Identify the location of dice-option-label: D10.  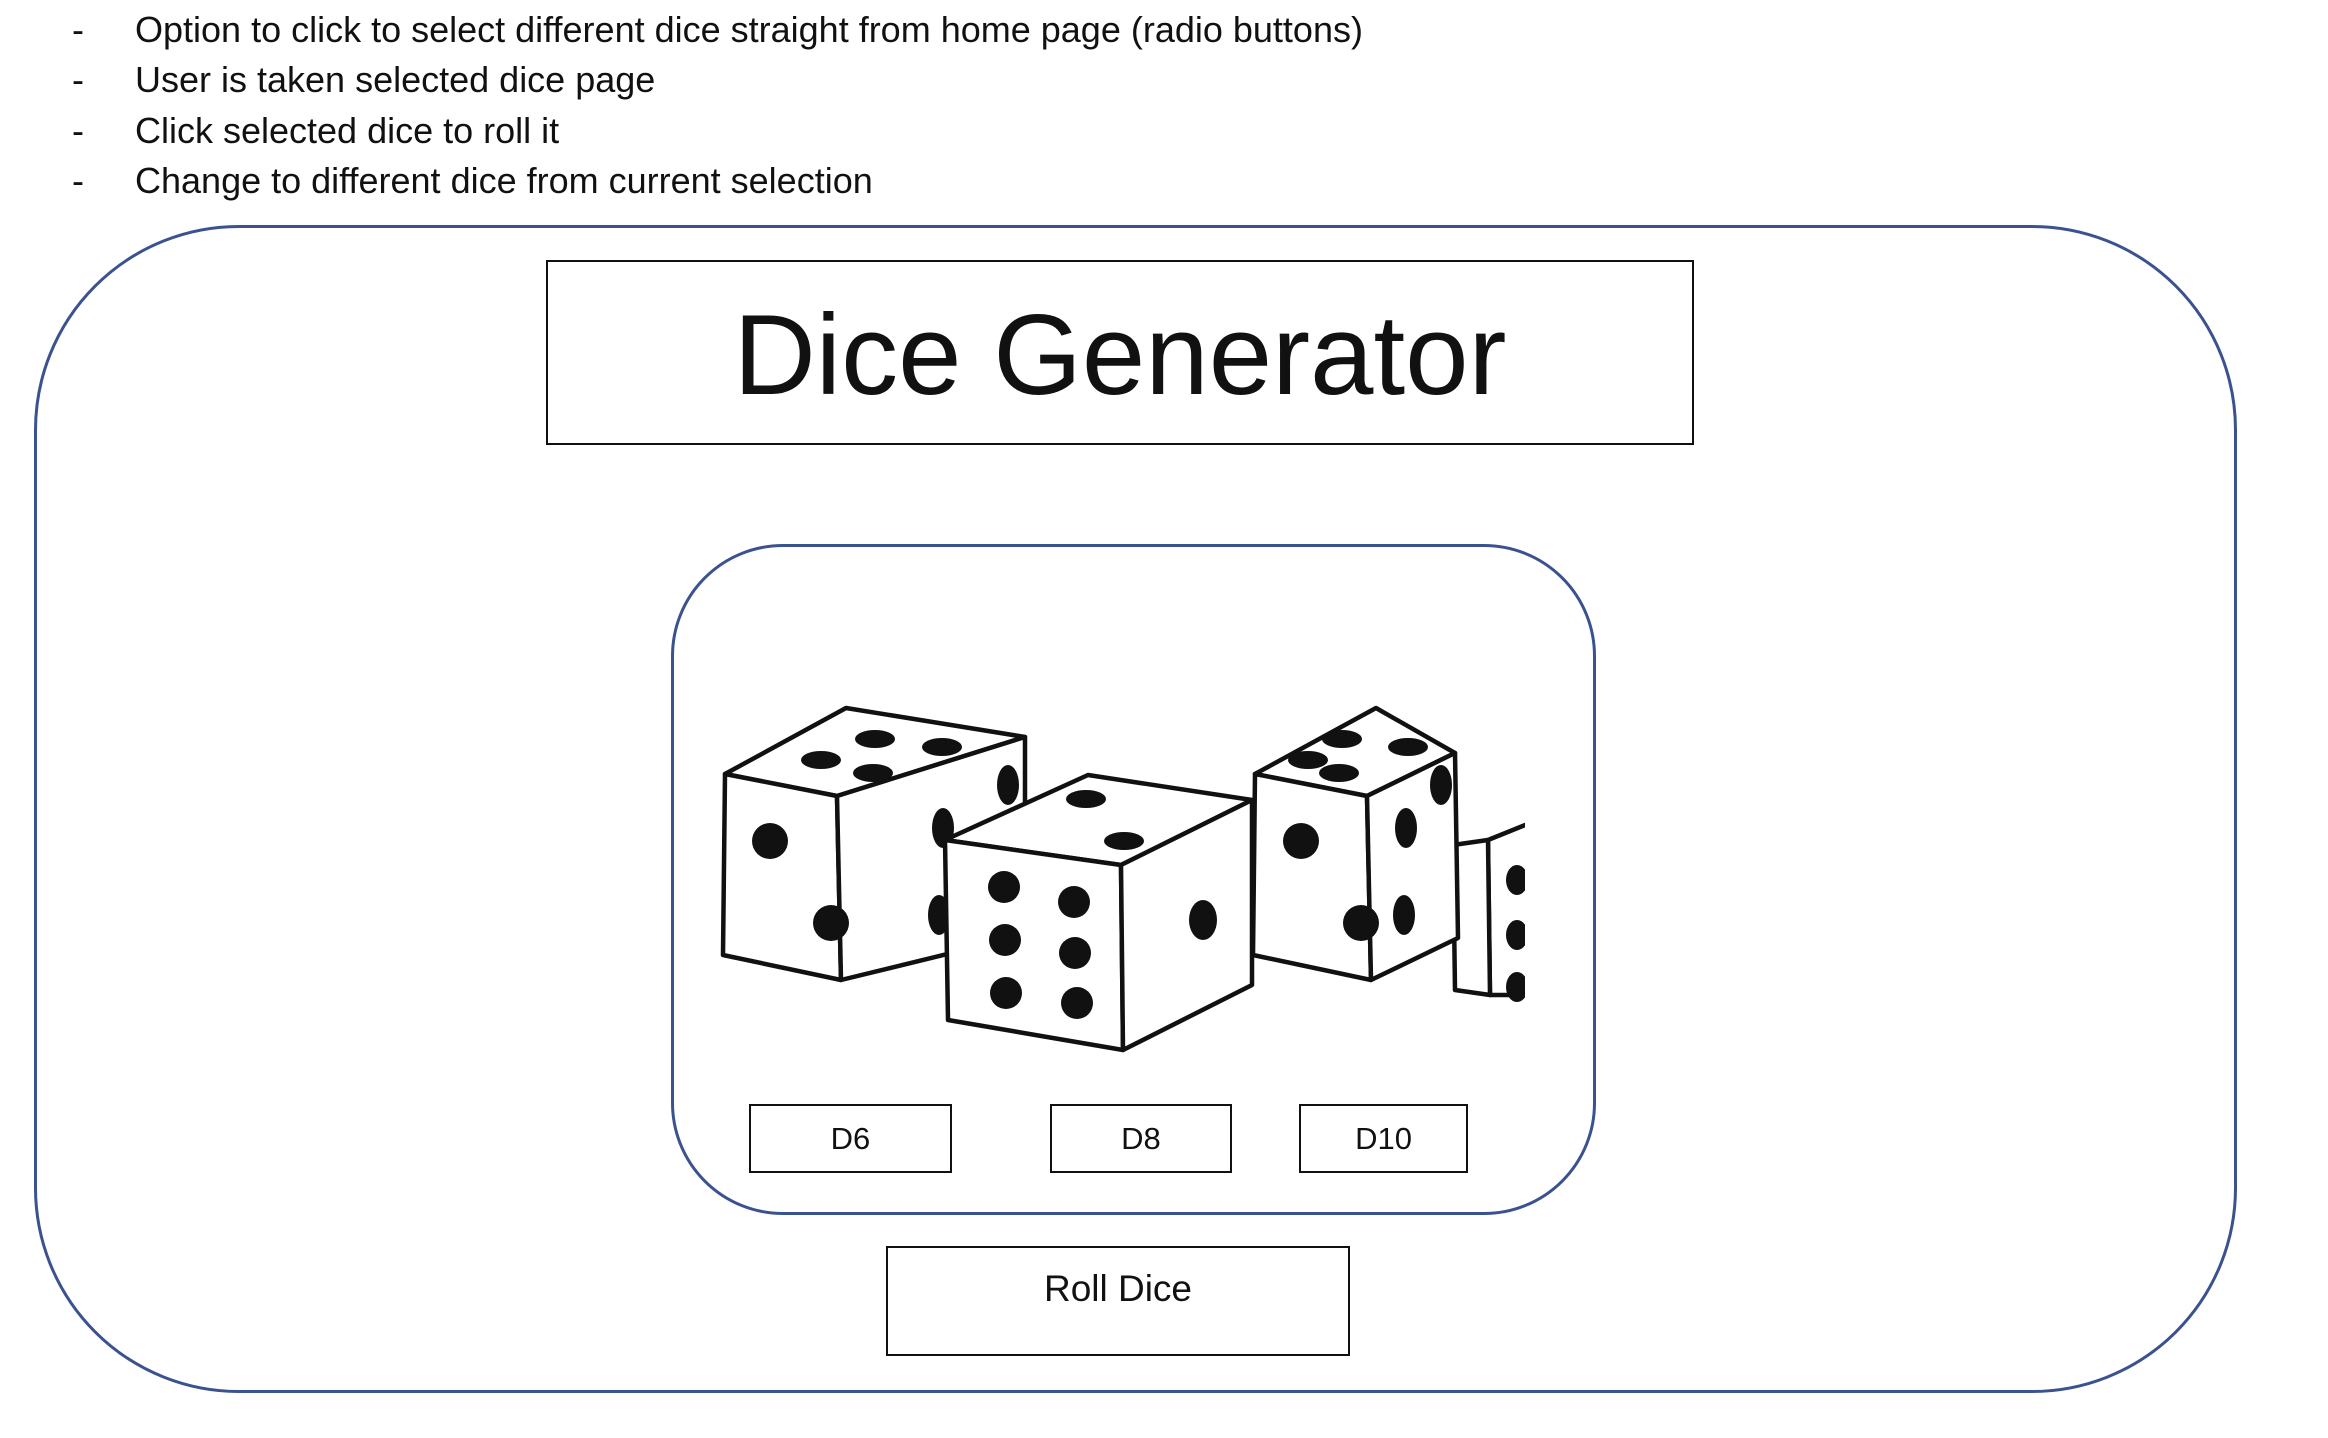
(1383, 1138).